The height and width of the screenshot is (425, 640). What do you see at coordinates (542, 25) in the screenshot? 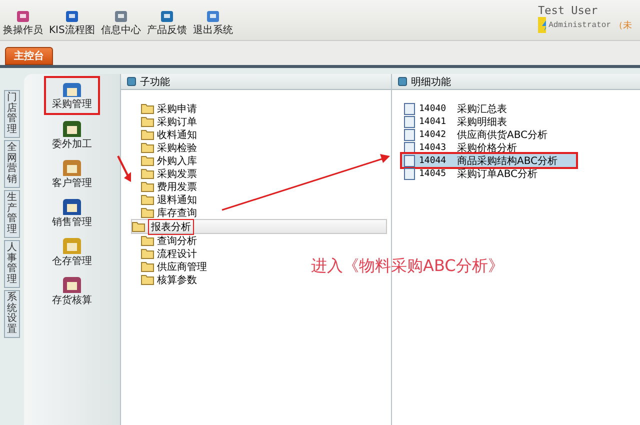
I see `lightning-icon` at bounding box center [542, 25].